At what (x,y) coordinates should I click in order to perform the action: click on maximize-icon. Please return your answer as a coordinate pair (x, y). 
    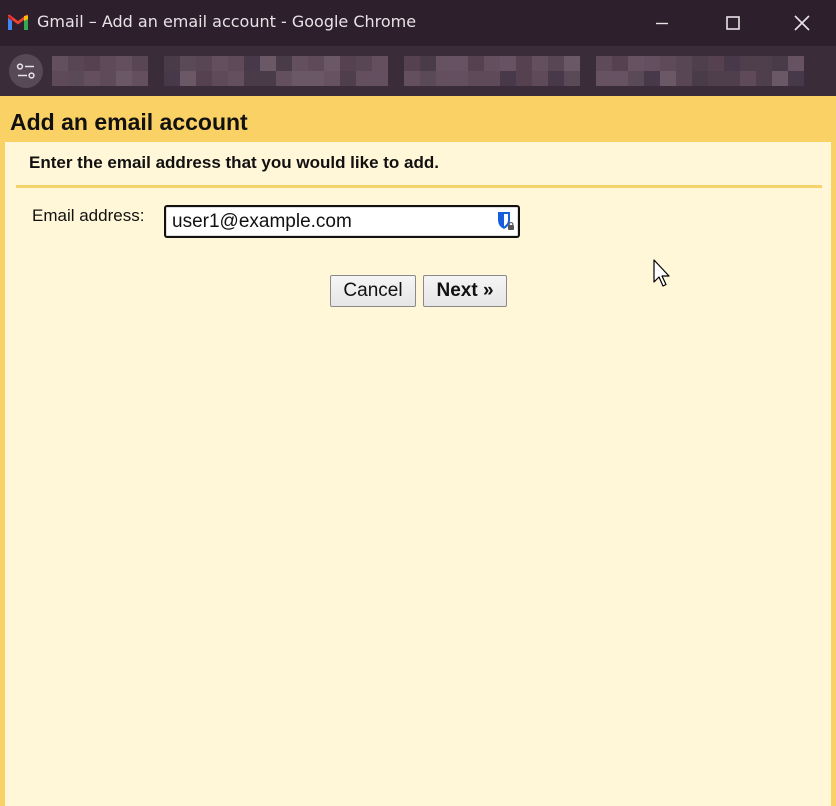
    Looking at the image, I should click on (733, 23).